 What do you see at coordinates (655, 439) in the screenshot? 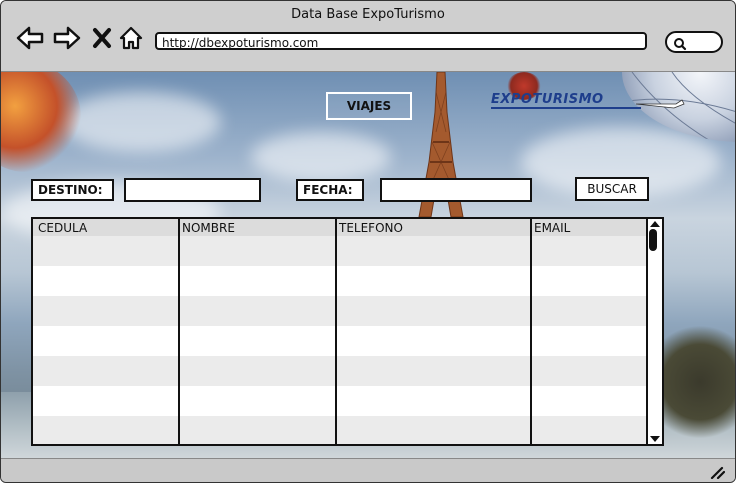
I see `scroll-down-arrow-icon` at bounding box center [655, 439].